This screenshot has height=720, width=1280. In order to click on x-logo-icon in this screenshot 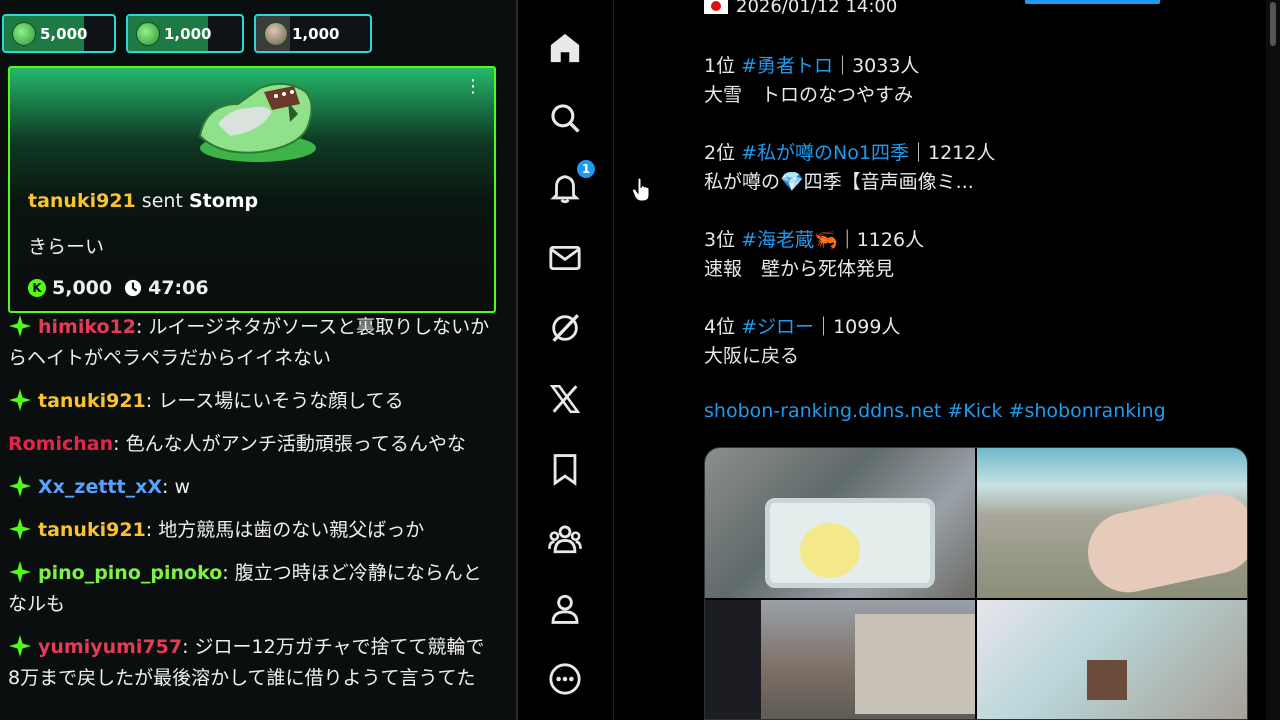, I will do `click(565, 399)`.